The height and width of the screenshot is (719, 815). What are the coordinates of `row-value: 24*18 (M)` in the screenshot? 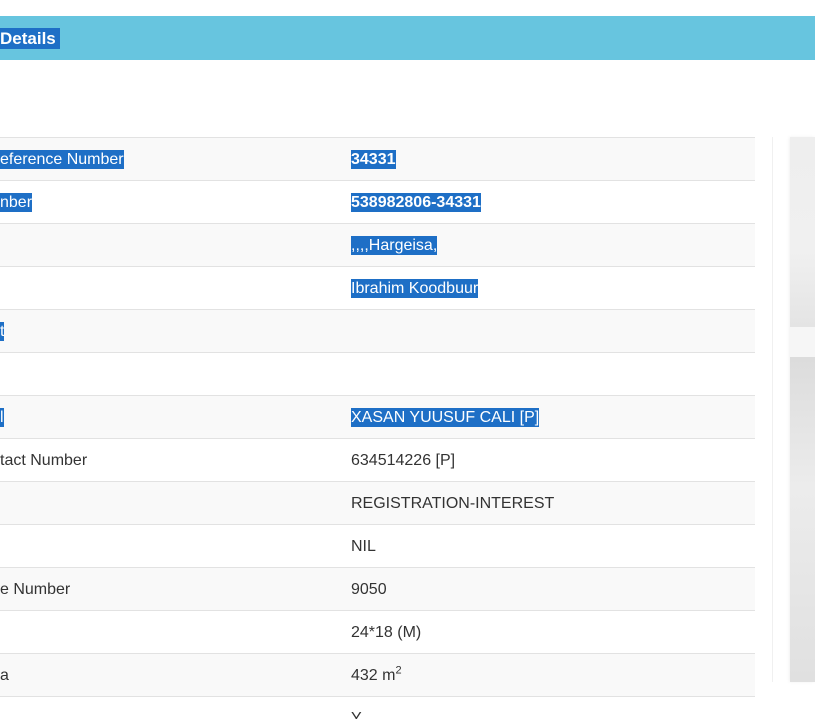 It's located at (386, 632).